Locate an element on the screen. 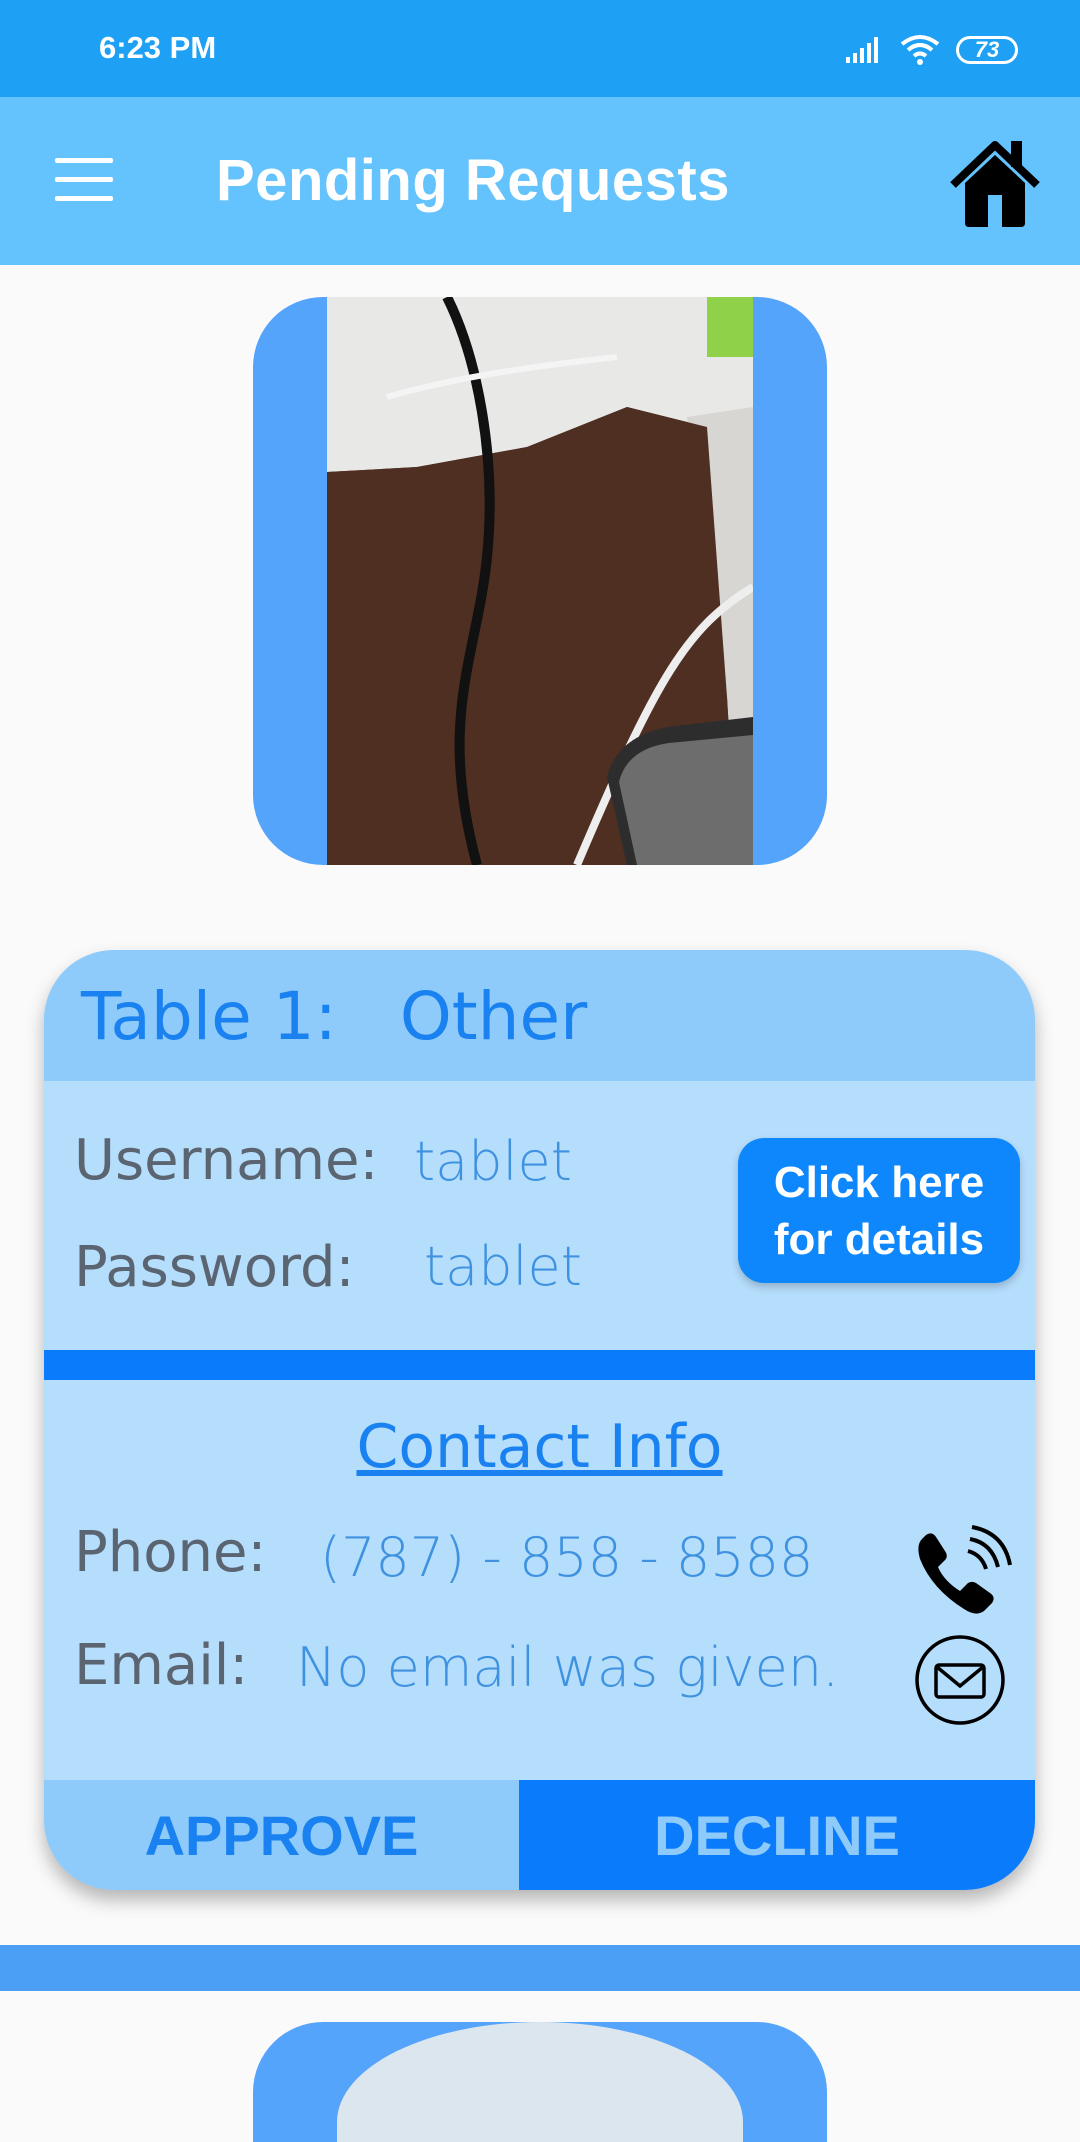 The image size is (1080, 2142). next-request-photo-frame is located at coordinates (540, 2082).